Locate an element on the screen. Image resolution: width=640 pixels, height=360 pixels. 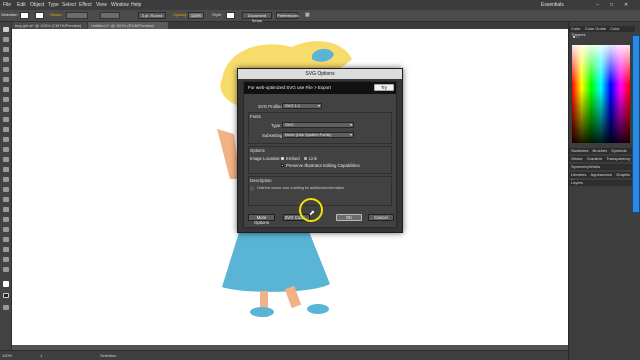
variable-width-select is located at coordinates (110, 15).